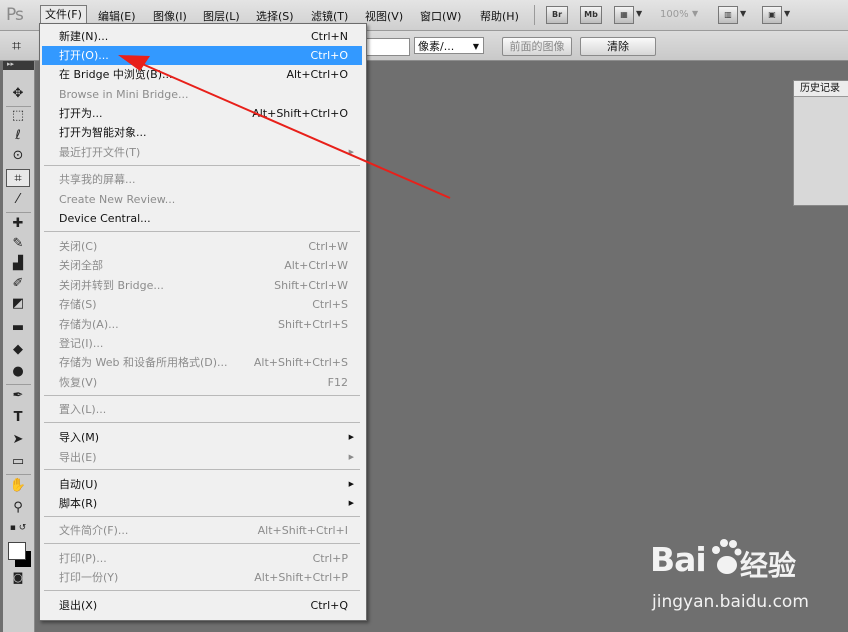 Image resolution: width=848 pixels, height=632 pixels. I want to click on paw-icon, so click(727, 556).